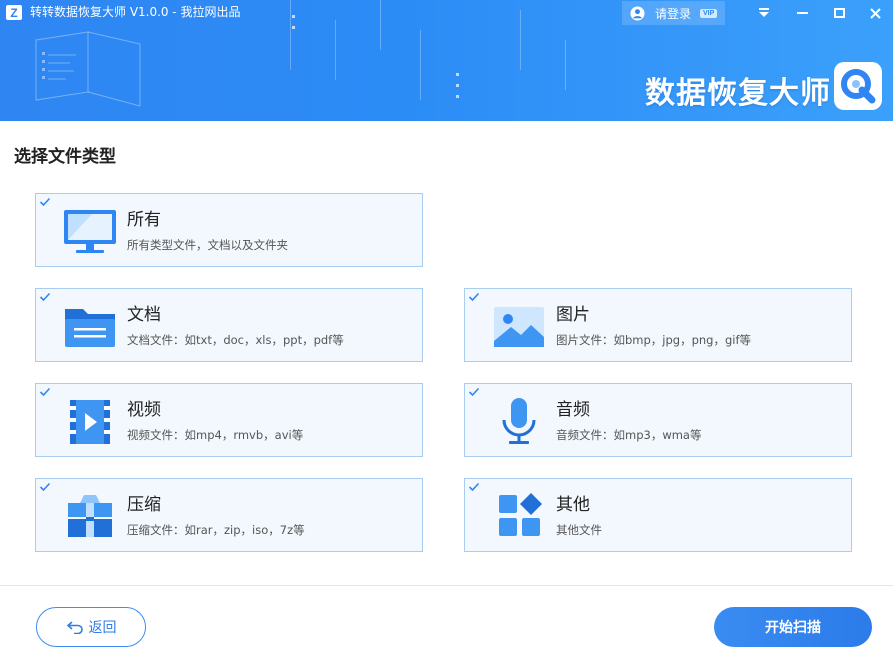 The height and width of the screenshot is (658, 893). What do you see at coordinates (658, 515) in the screenshot?
I see `file-type-card-other: 其他 其他文件` at bounding box center [658, 515].